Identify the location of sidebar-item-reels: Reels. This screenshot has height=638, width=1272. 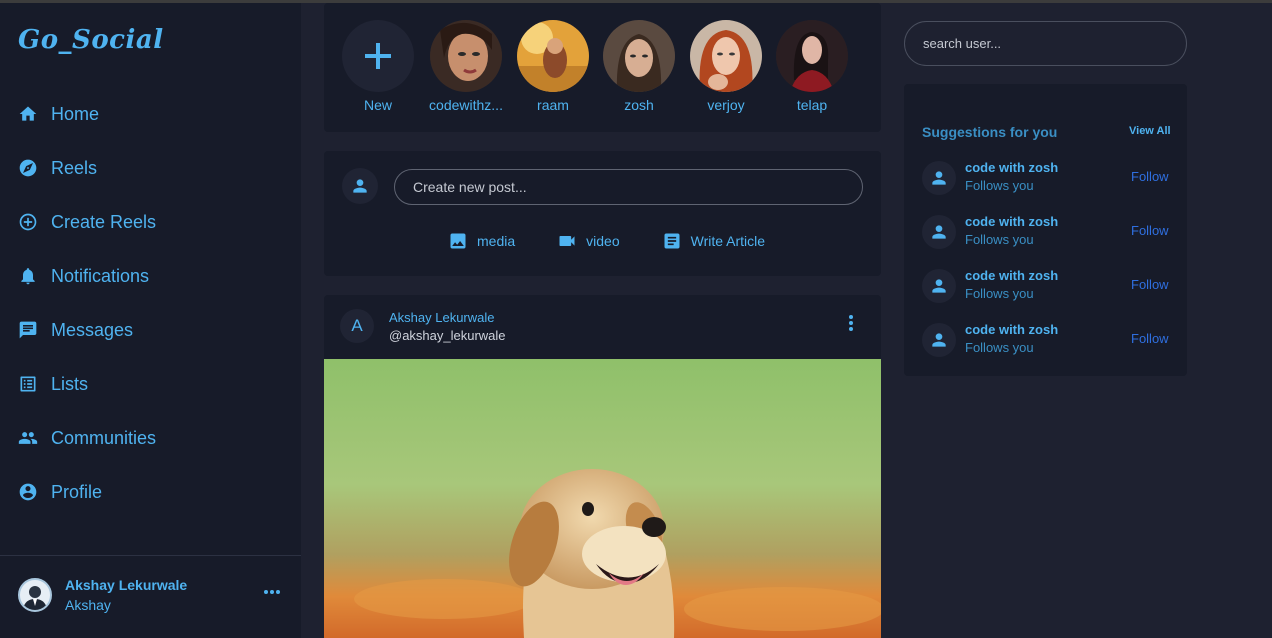
(87, 168).